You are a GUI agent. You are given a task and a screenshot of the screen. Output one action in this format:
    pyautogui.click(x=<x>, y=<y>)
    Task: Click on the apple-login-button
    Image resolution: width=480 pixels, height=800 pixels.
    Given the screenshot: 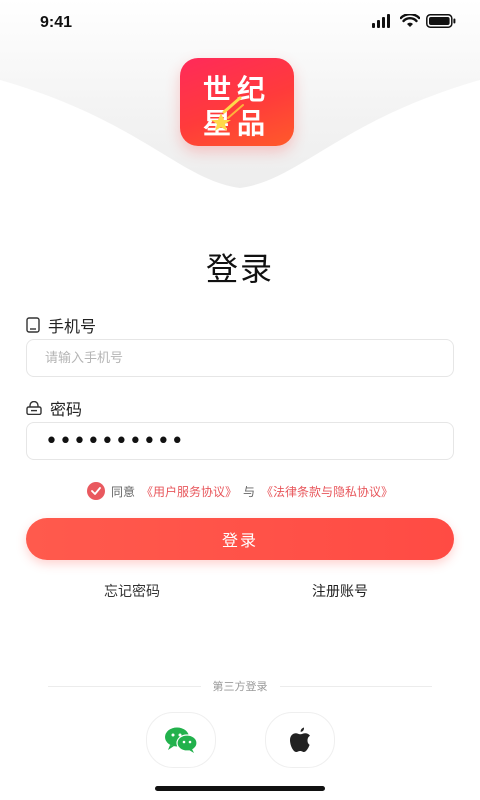 What is the action you would take?
    pyautogui.click(x=300, y=740)
    